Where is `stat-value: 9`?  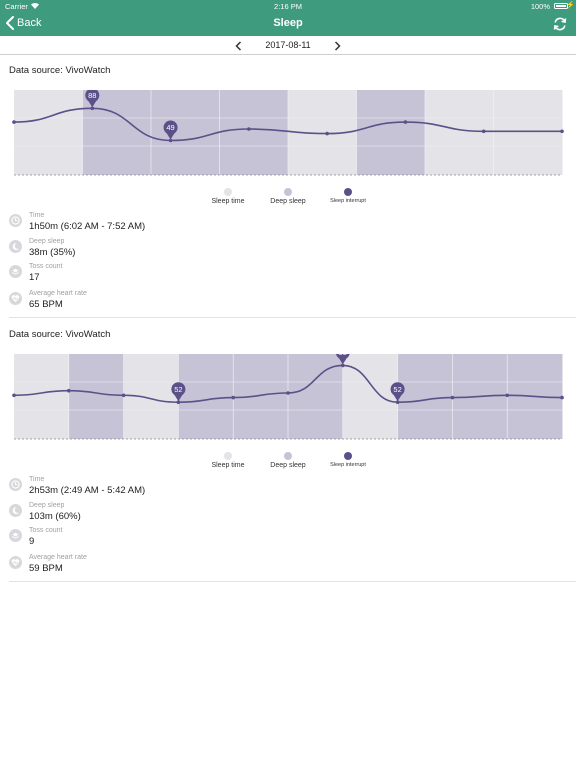
stat-value: 9 is located at coordinates (32, 541).